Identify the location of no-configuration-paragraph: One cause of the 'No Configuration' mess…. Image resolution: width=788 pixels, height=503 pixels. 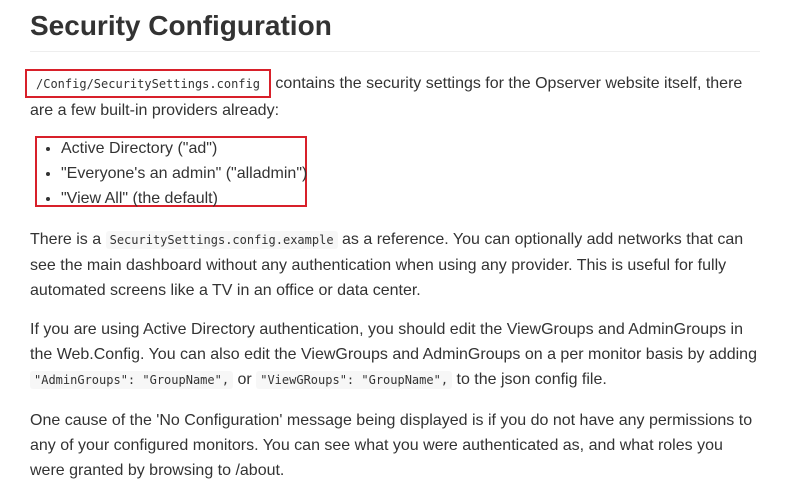
(391, 445).